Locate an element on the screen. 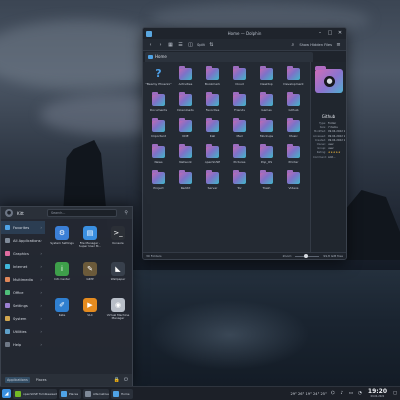 The image size is (400, 400). clipboard-icon: ▭ is located at coordinates (351, 393).